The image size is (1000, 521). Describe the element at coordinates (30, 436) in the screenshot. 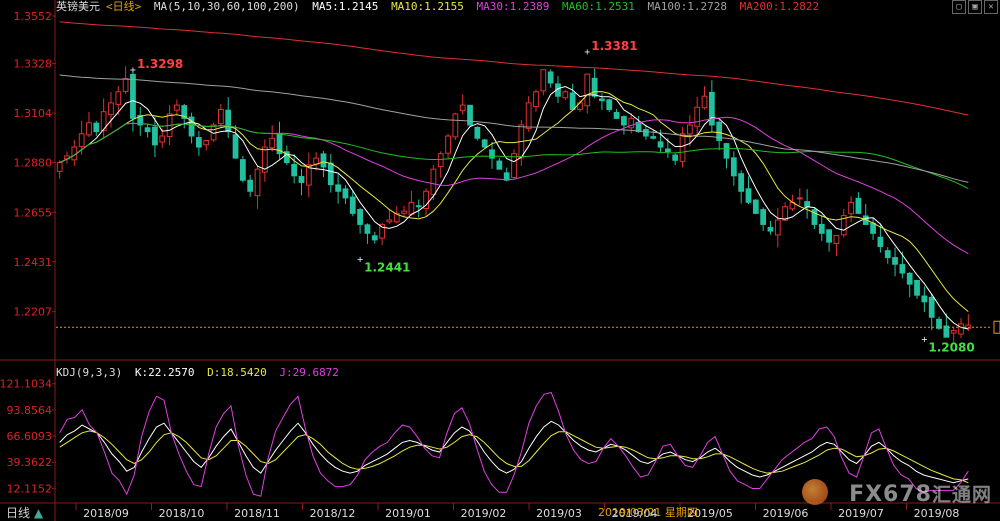

I see `kdj-tick-label: 66.6093` at that location.